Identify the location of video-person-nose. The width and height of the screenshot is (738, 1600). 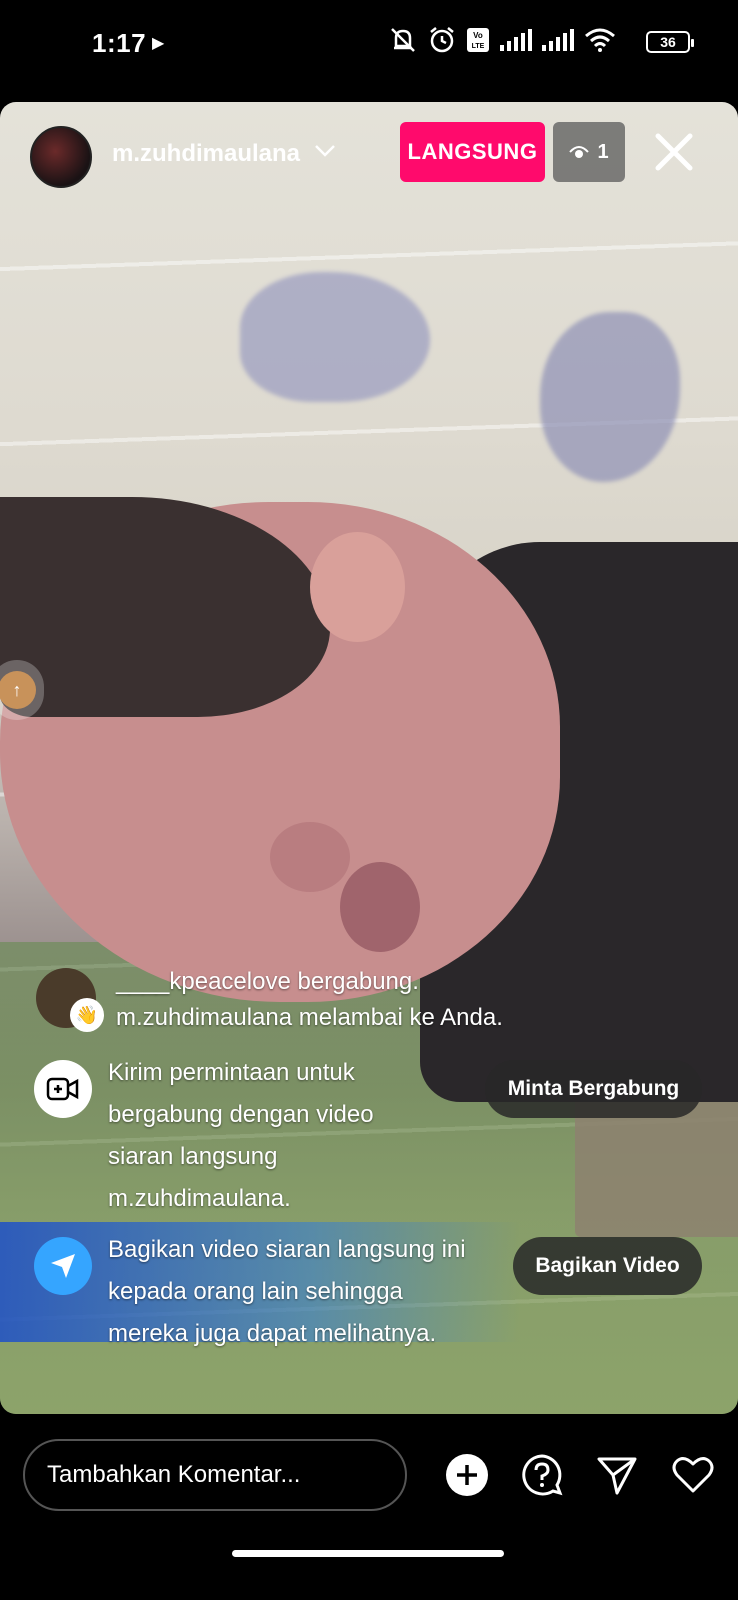
(310, 857).